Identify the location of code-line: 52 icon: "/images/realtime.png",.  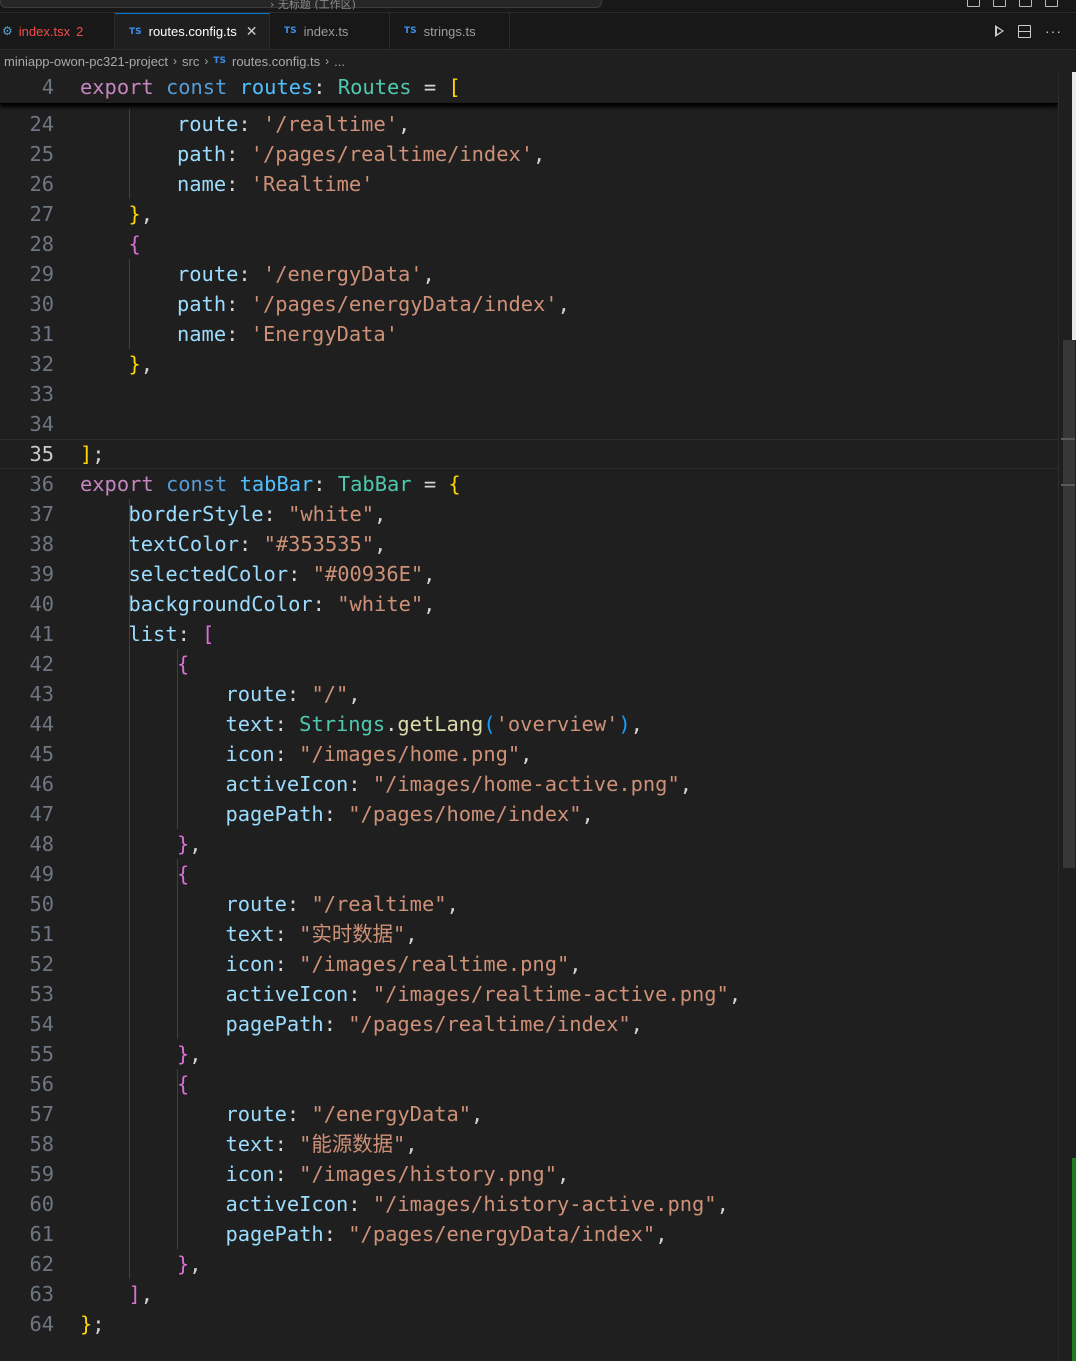
(529, 964).